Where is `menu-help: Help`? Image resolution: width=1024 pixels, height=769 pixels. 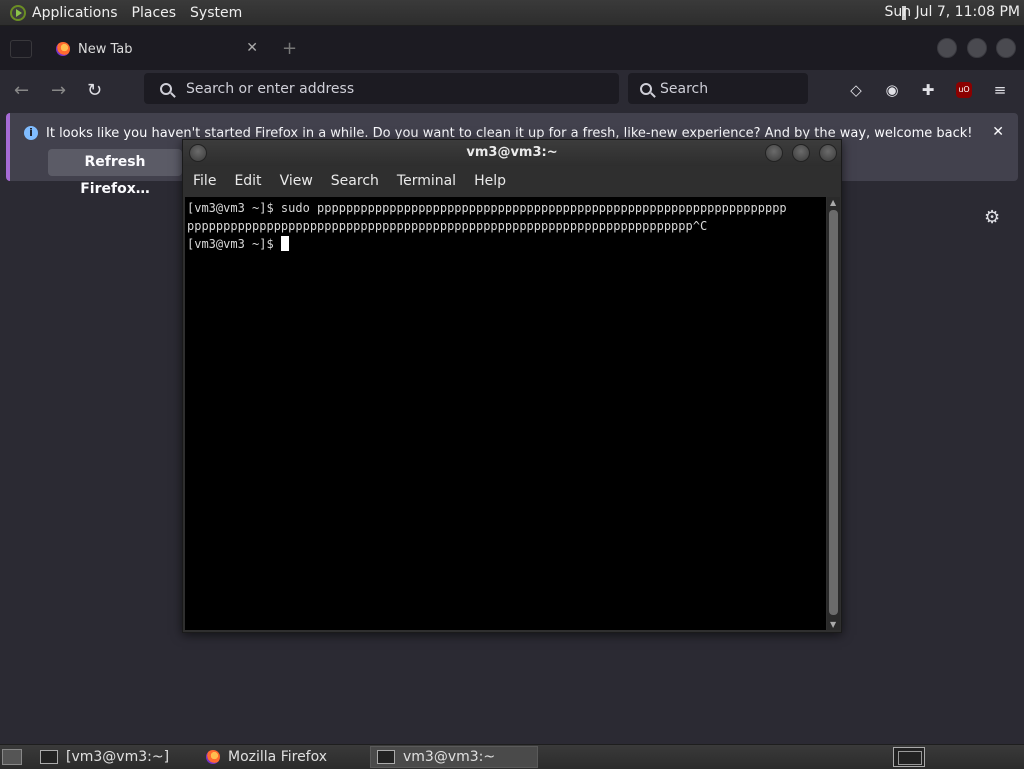 menu-help: Help is located at coordinates (490, 181).